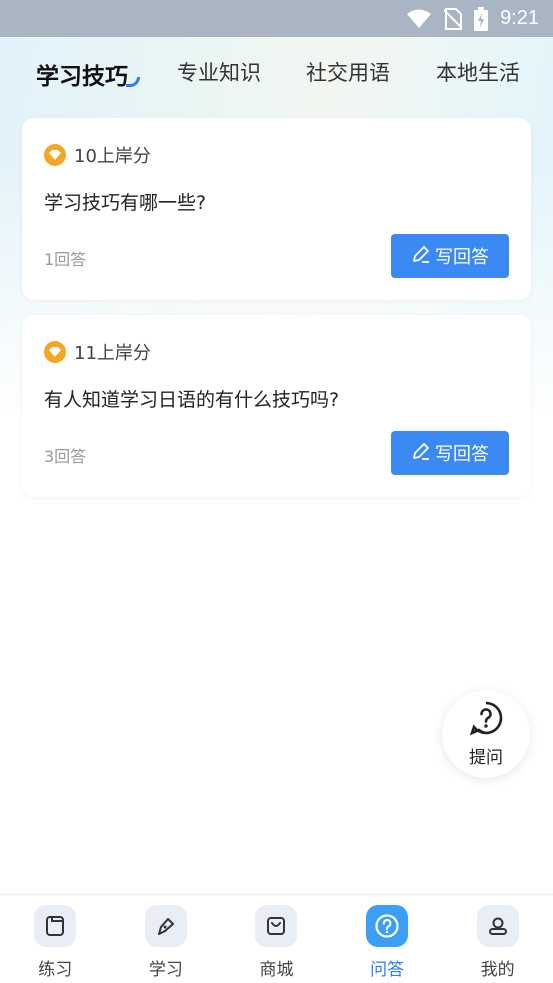  Describe the element at coordinates (276, 926) in the screenshot. I see `shop-bag-icon` at that location.